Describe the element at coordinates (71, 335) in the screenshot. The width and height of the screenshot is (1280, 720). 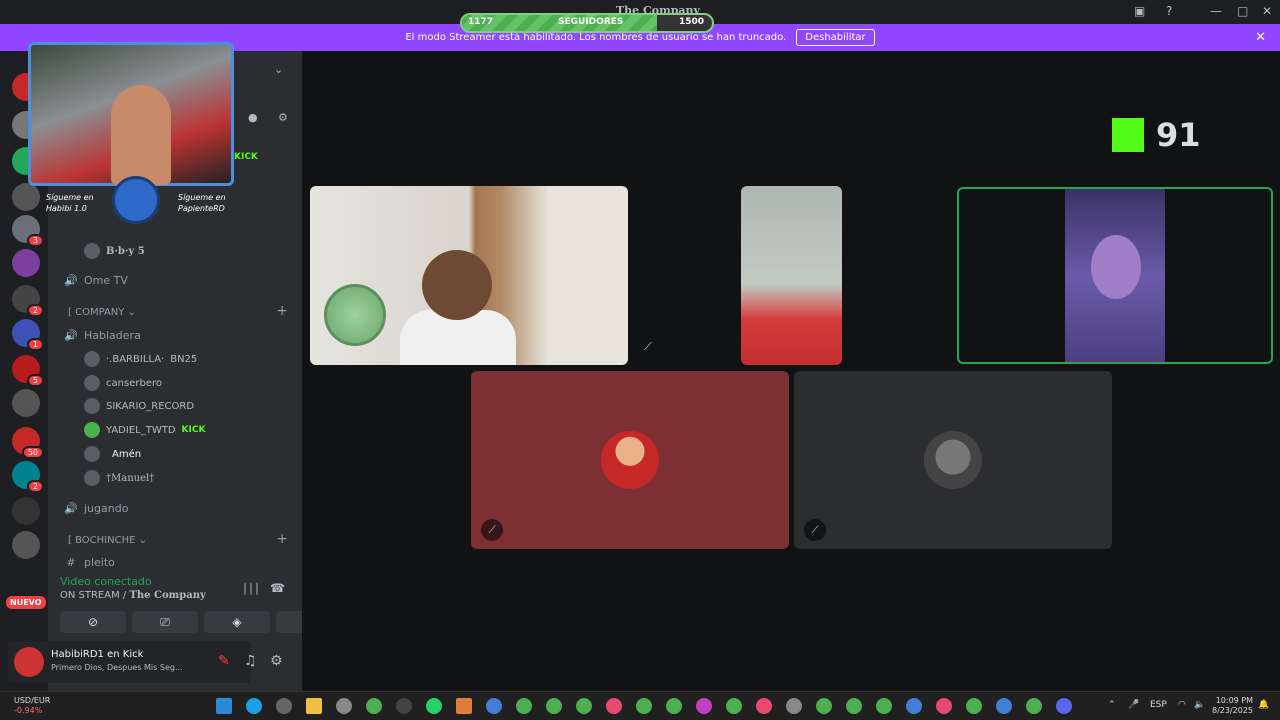
I see `speaker-icon: 🔊` at that location.